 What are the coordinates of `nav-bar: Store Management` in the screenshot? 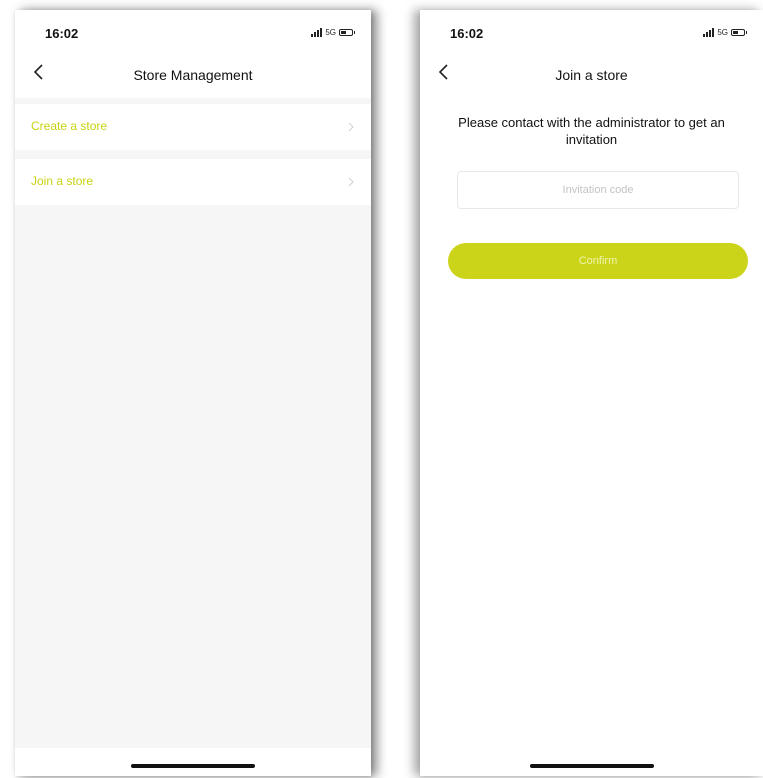 It's located at (193, 74).